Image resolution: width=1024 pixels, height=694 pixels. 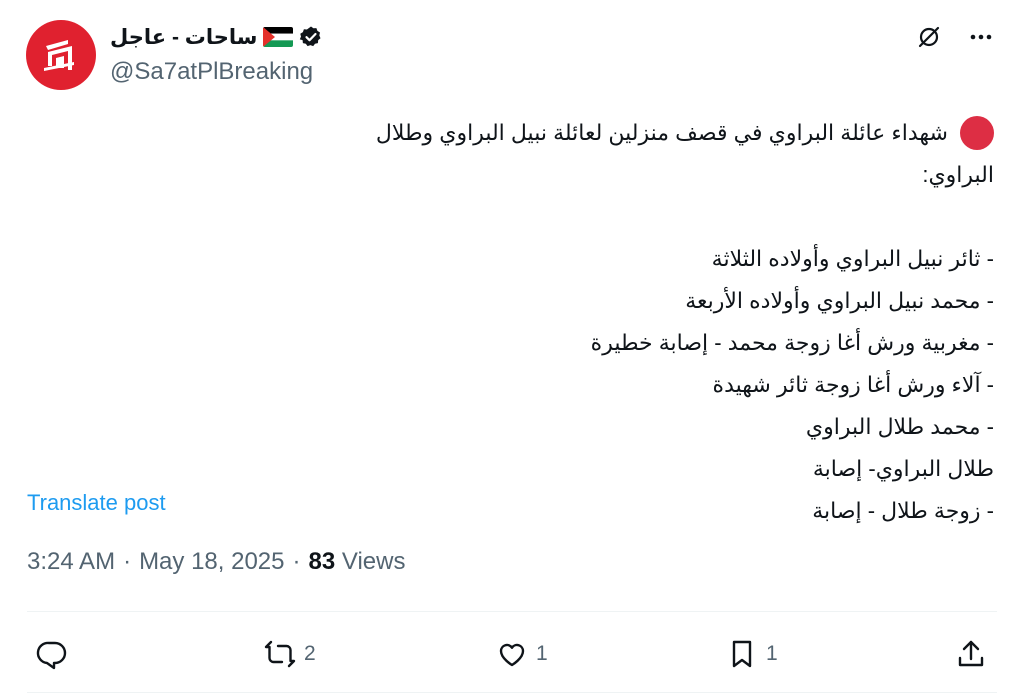 I want to click on post-meta: 3:24 AM · May 18, 2025 · 83 Views, so click(x=216, y=562).